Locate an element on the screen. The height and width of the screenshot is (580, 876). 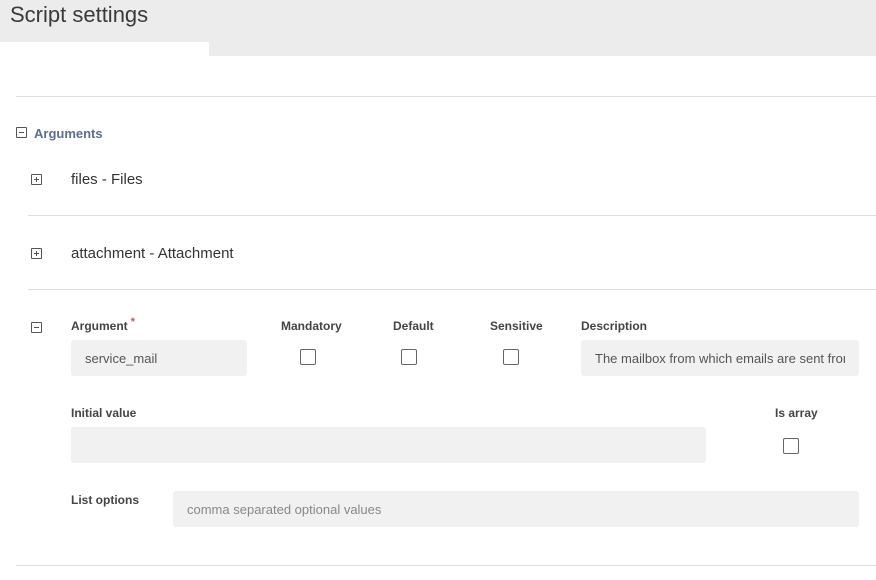
argument-item-files: files - Files is located at coordinates (107, 179).